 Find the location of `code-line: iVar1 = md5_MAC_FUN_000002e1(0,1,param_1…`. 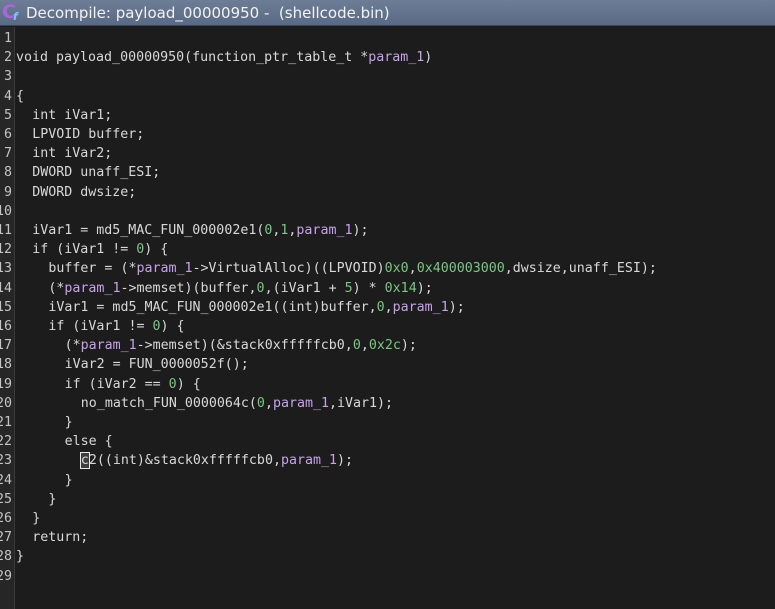

code-line: iVar1 = md5_MAC_FUN_000002e1(0,1,param_1… is located at coordinates (200, 230).